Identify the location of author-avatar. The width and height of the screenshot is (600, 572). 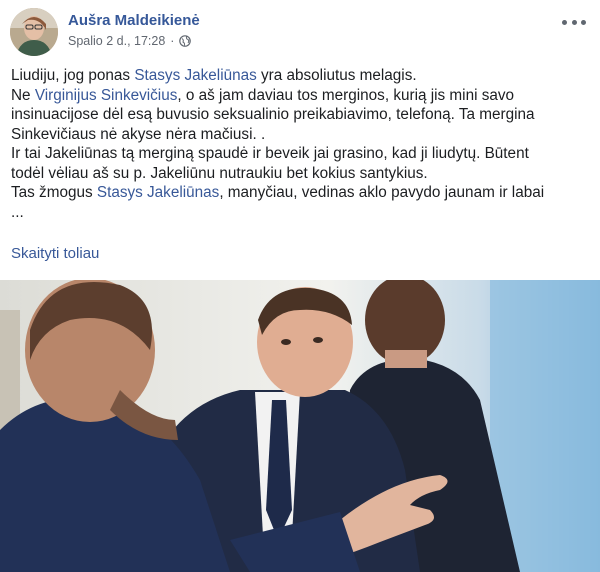
(34, 32).